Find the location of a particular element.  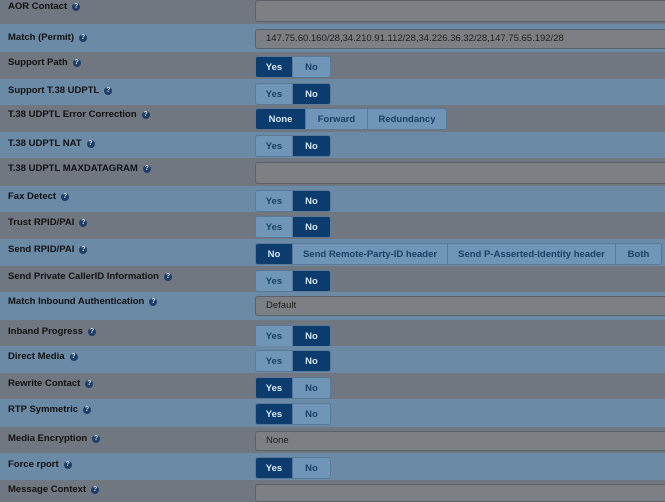

setting-row-support-t-38-udptl: Support T.38 UDPTL? Yes No is located at coordinates (332, 92).